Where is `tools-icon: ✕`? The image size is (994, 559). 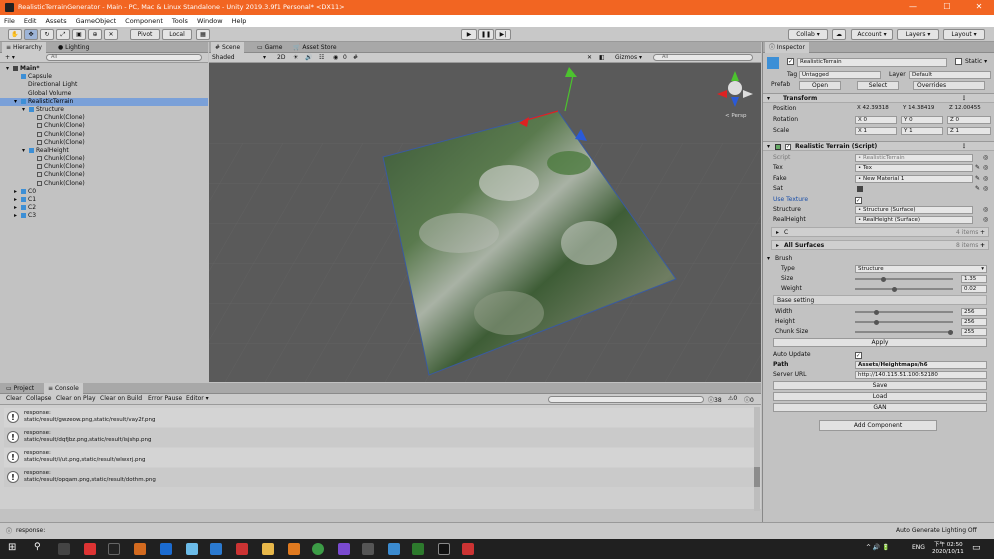
tools-icon: ✕ is located at coordinates (589, 57).